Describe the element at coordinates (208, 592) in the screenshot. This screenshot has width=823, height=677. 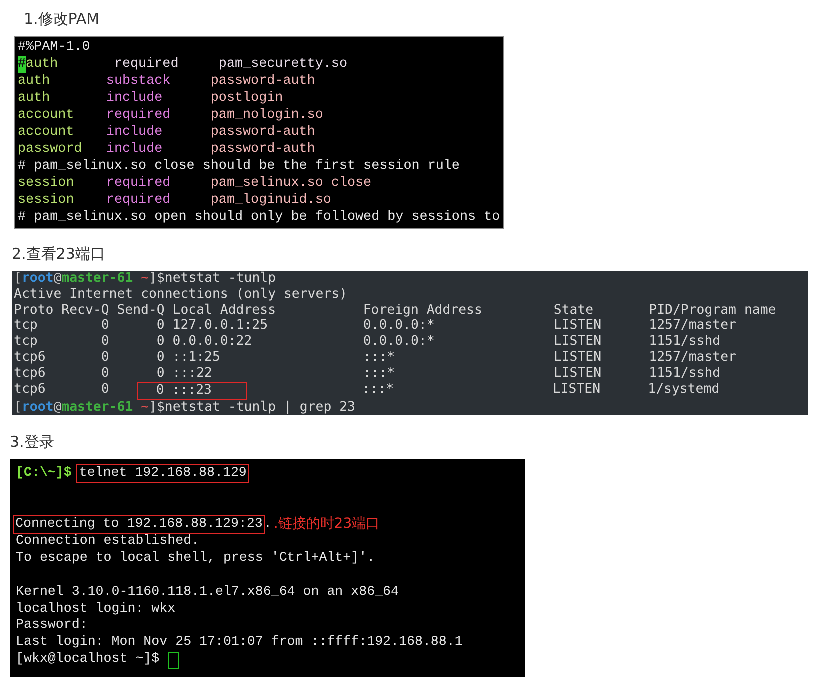
I see `terminal-text: Kernel 3.10.0-1160.118.1.el7.x86_64 on an x86_64` at that location.